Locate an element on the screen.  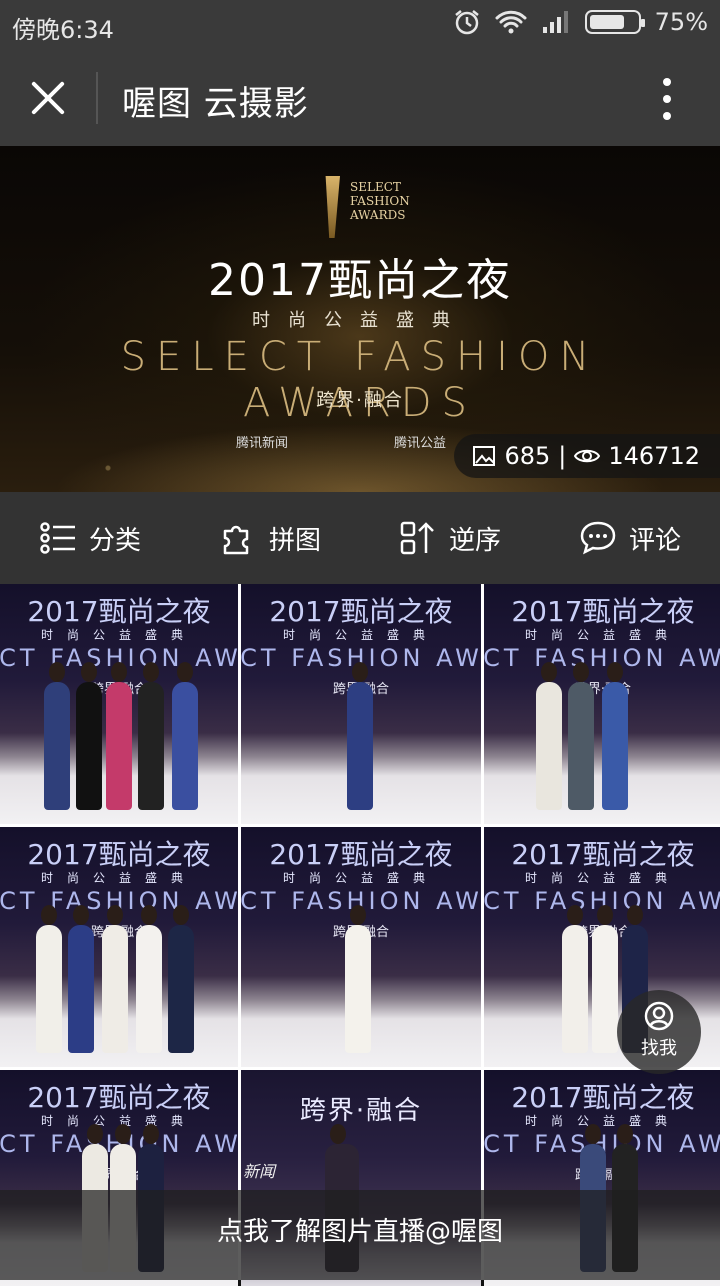
reverse-order-button: 逆序 is located at coordinates (450, 538).